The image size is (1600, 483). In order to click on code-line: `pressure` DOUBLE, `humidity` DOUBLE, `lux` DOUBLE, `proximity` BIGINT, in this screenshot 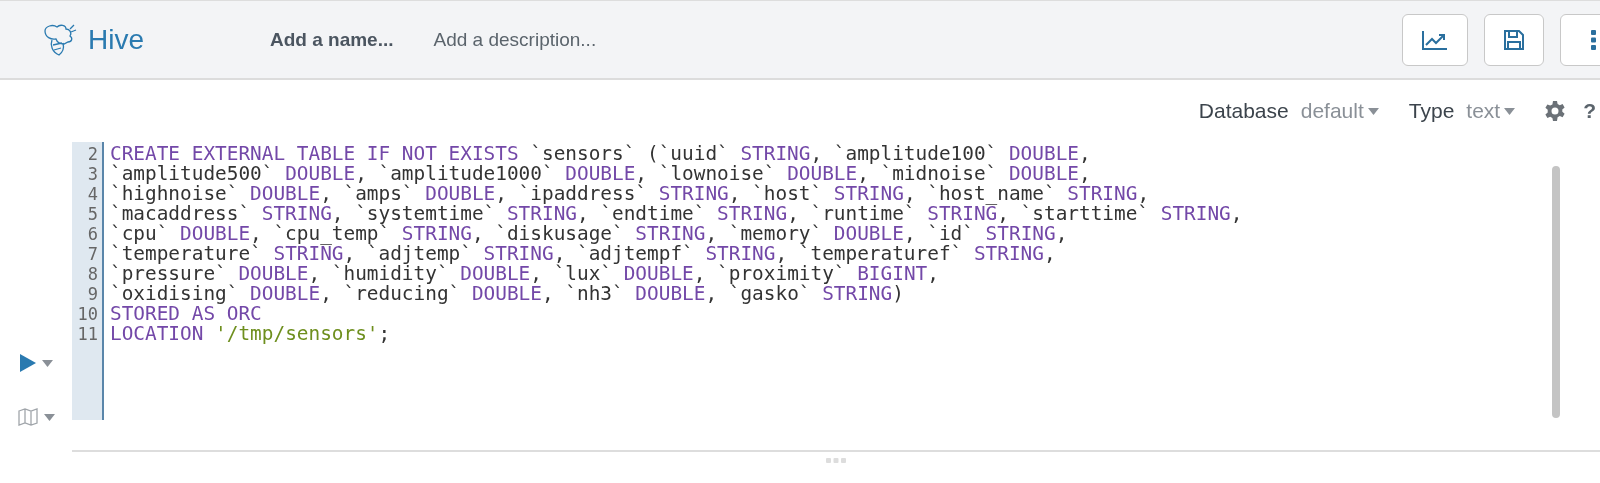, I will do `click(524, 274)`.